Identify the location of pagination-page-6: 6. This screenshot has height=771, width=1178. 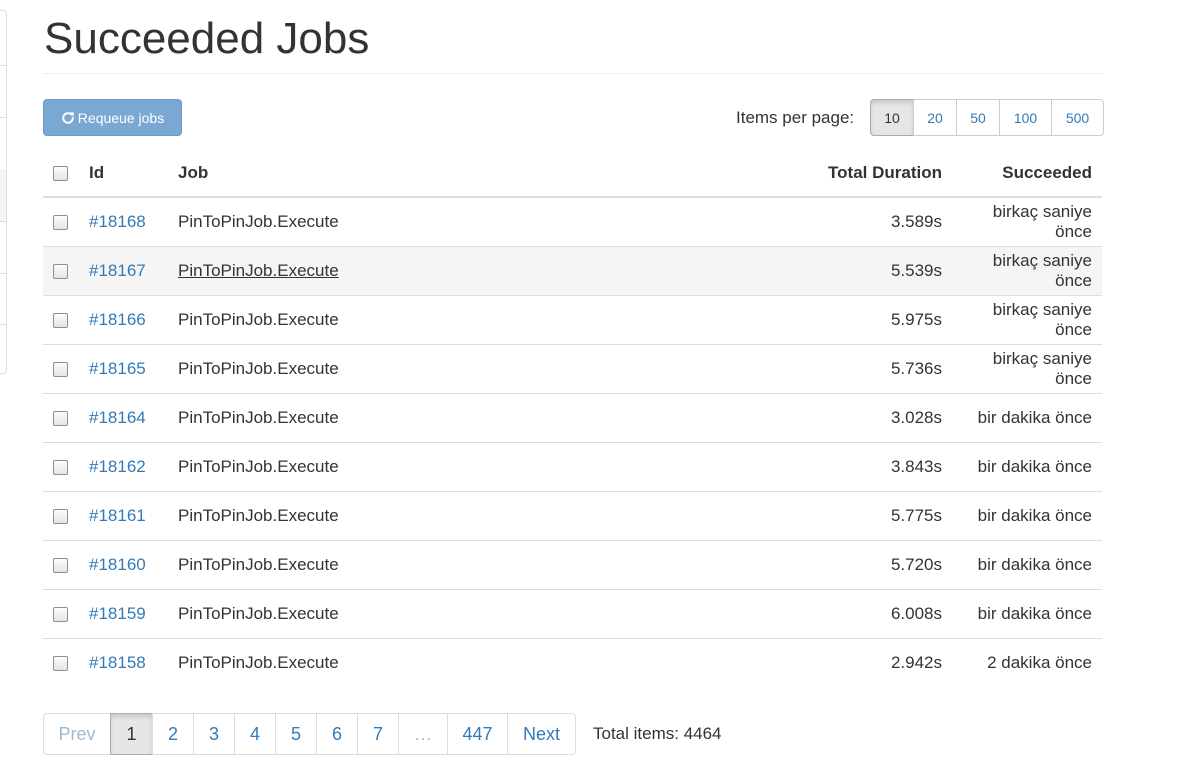
(337, 734).